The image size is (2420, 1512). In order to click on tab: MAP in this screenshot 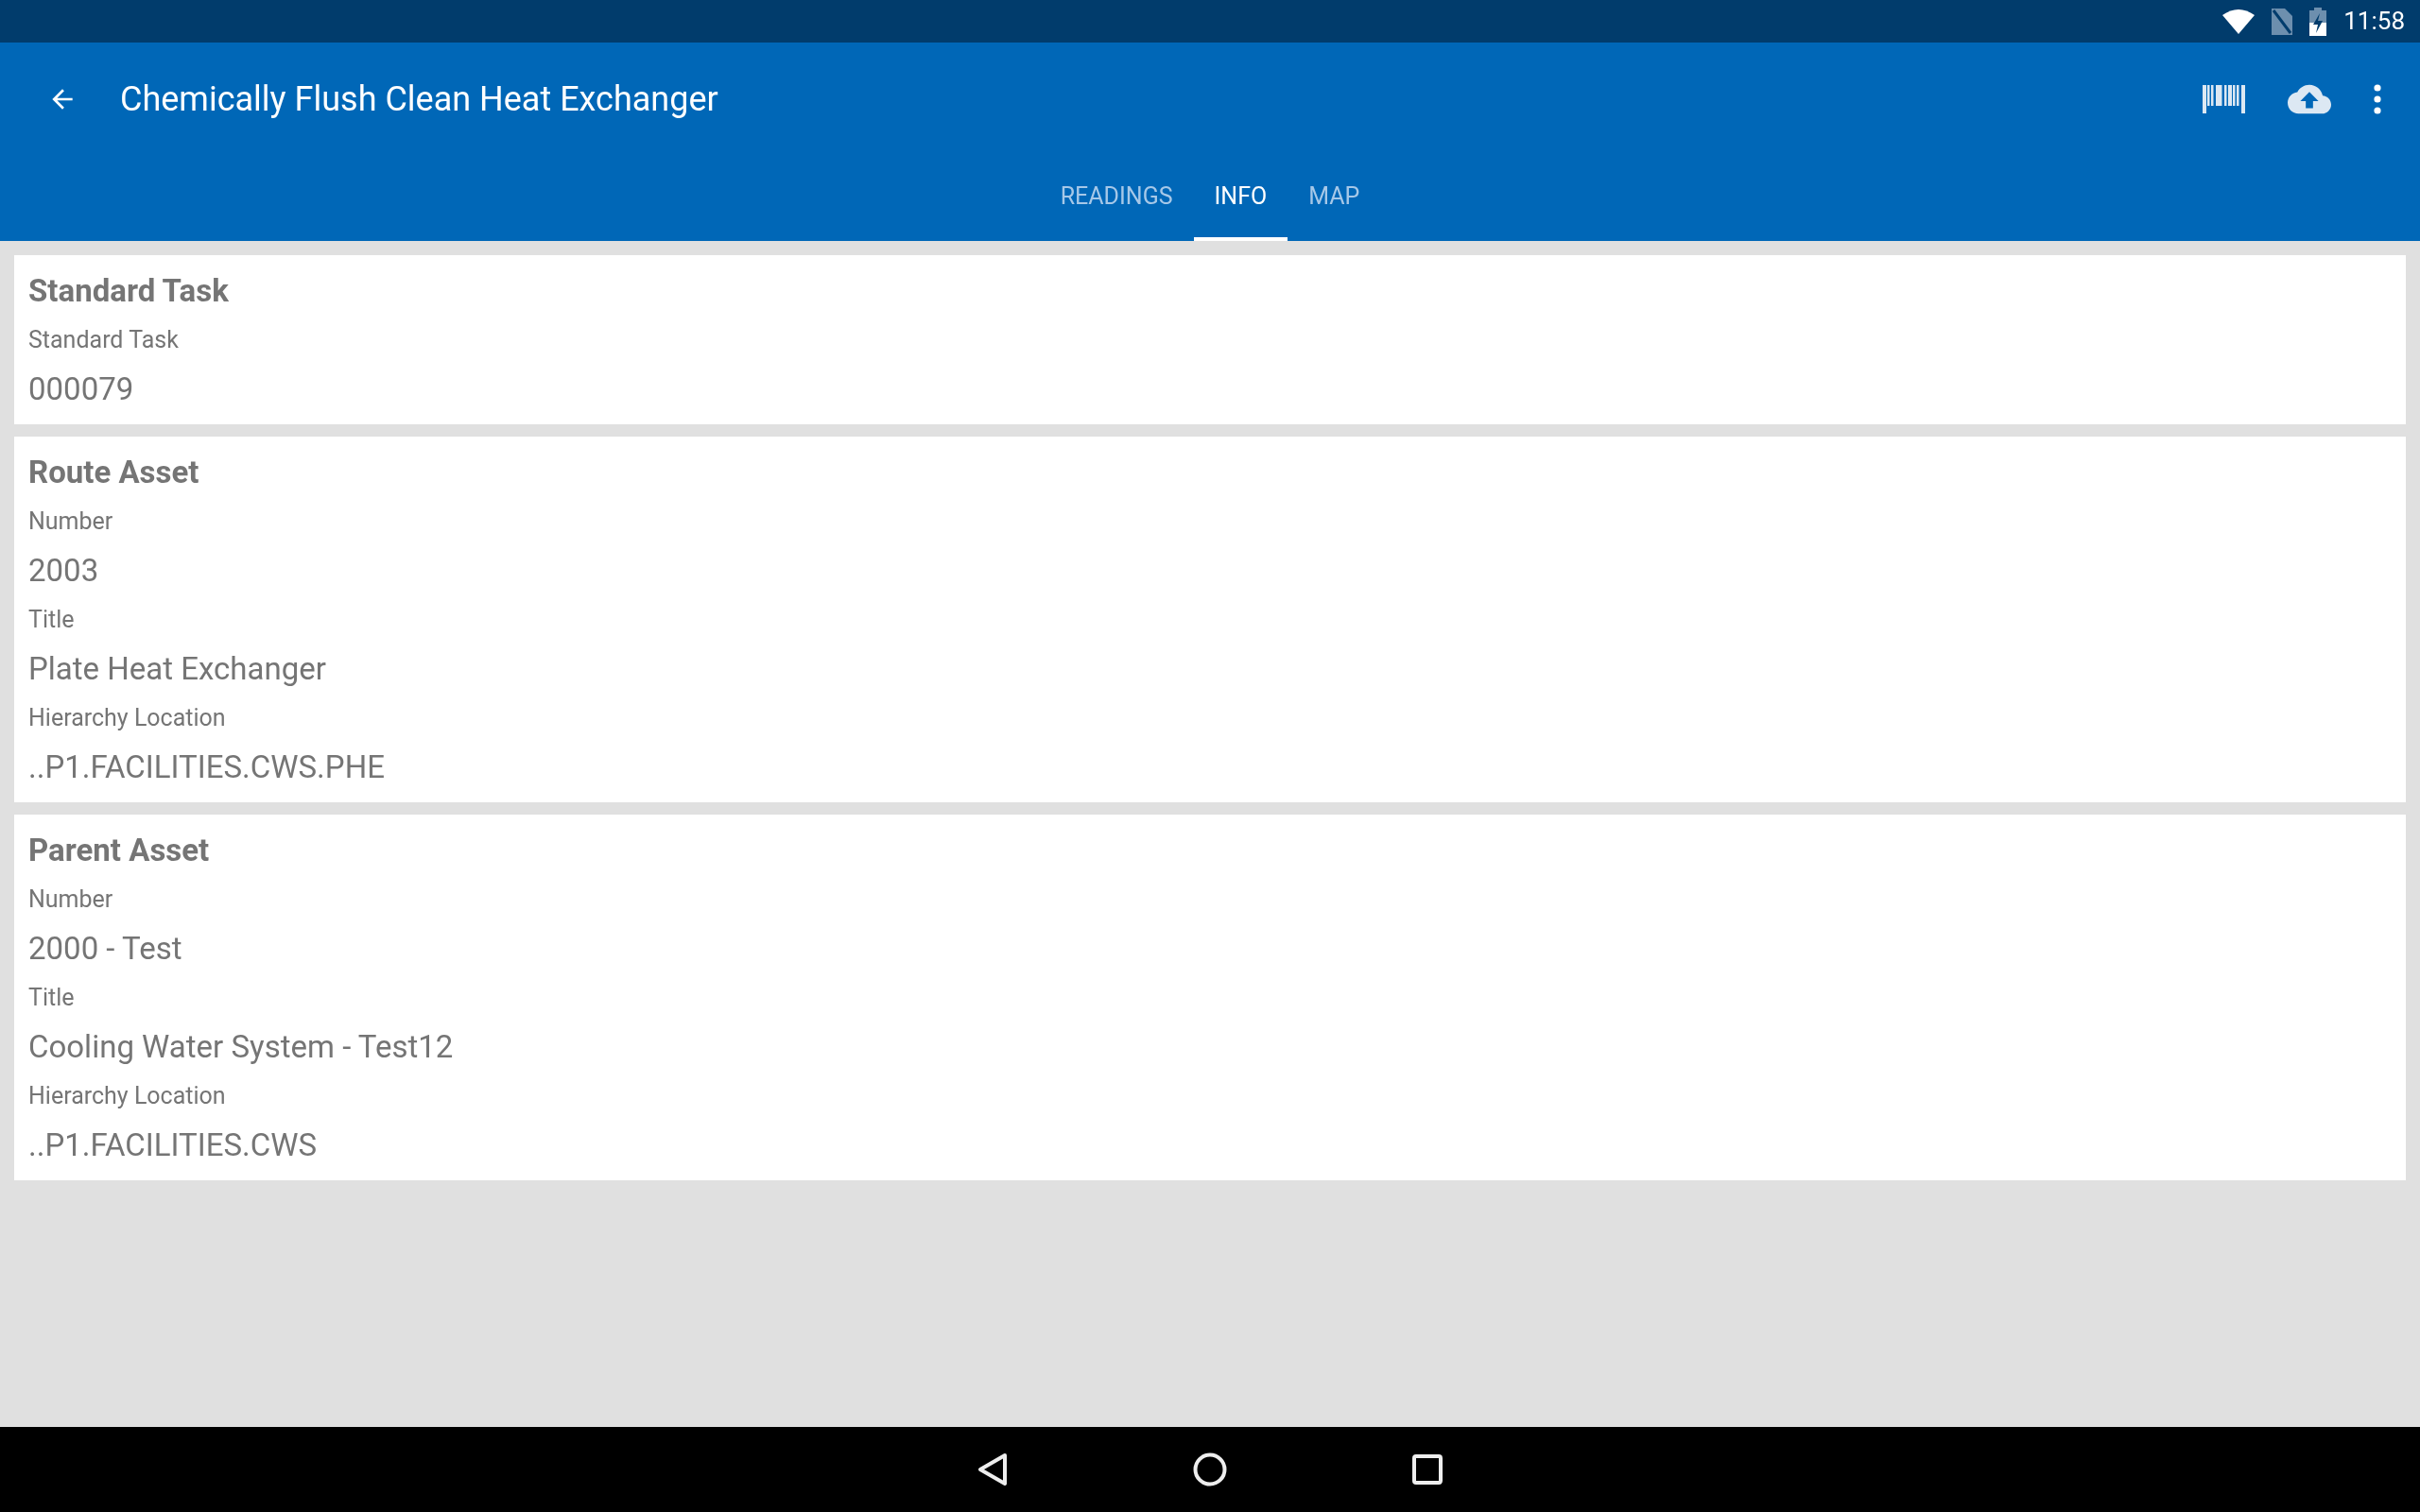, I will do `click(1334, 198)`.